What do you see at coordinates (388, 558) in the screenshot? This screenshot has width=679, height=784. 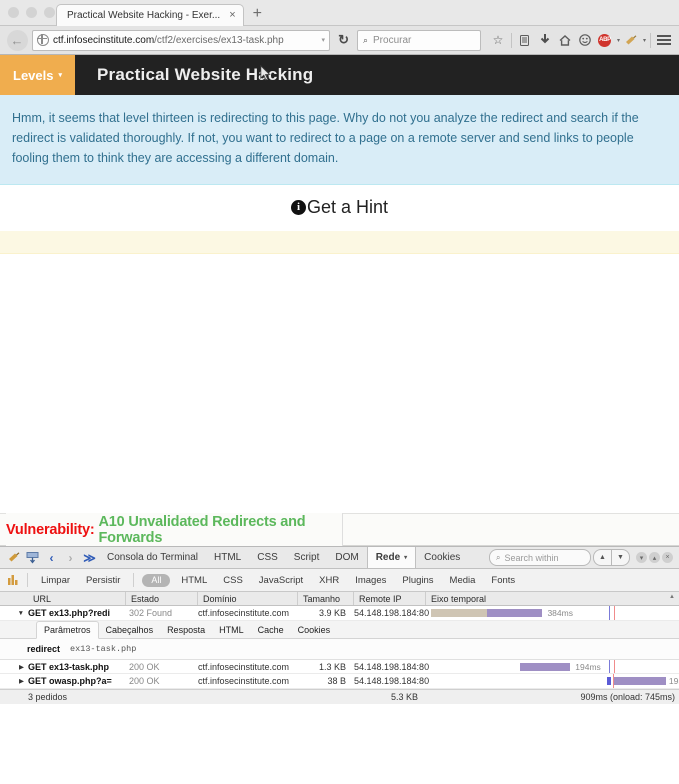 I see `devtools-tab-rede-label: Rede` at bounding box center [388, 558].